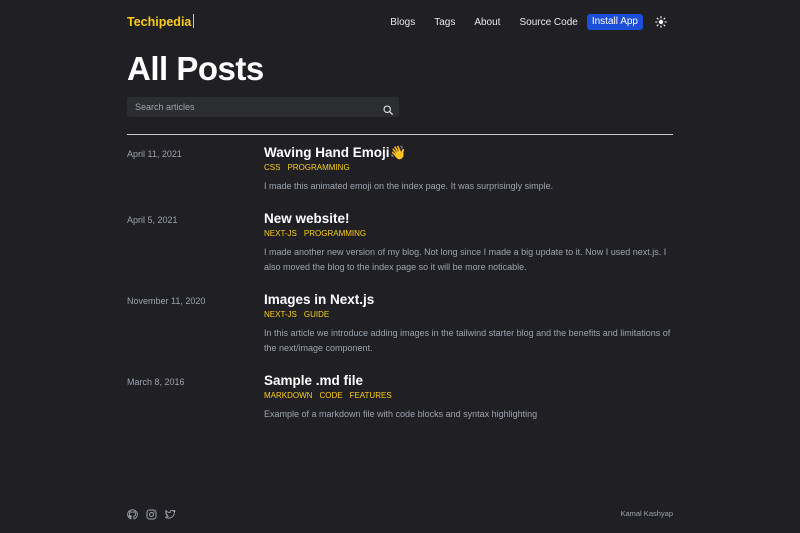  What do you see at coordinates (255, 107) in the screenshot?
I see `search-input` at bounding box center [255, 107].